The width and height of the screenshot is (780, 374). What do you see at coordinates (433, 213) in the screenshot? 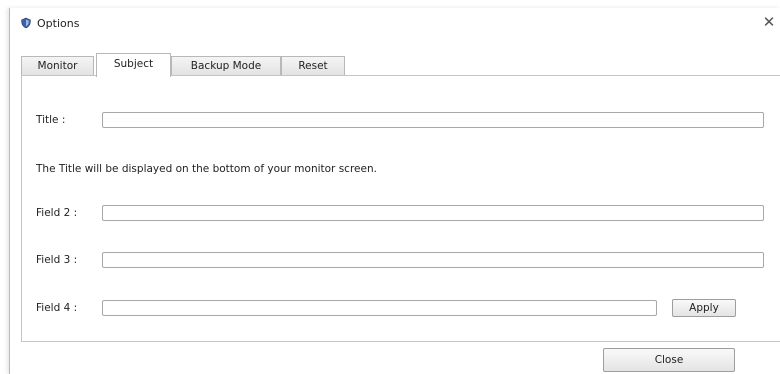
I see `field-2-input` at bounding box center [433, 213].